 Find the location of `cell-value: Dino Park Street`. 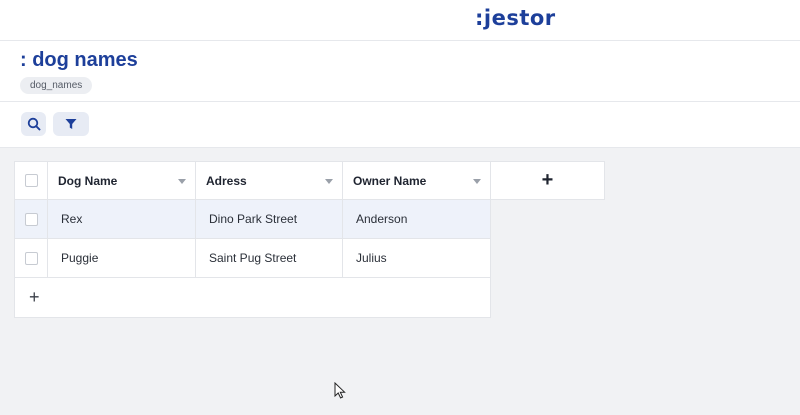

cell-value: Dino Park Street is located at coordinates (253, 219).